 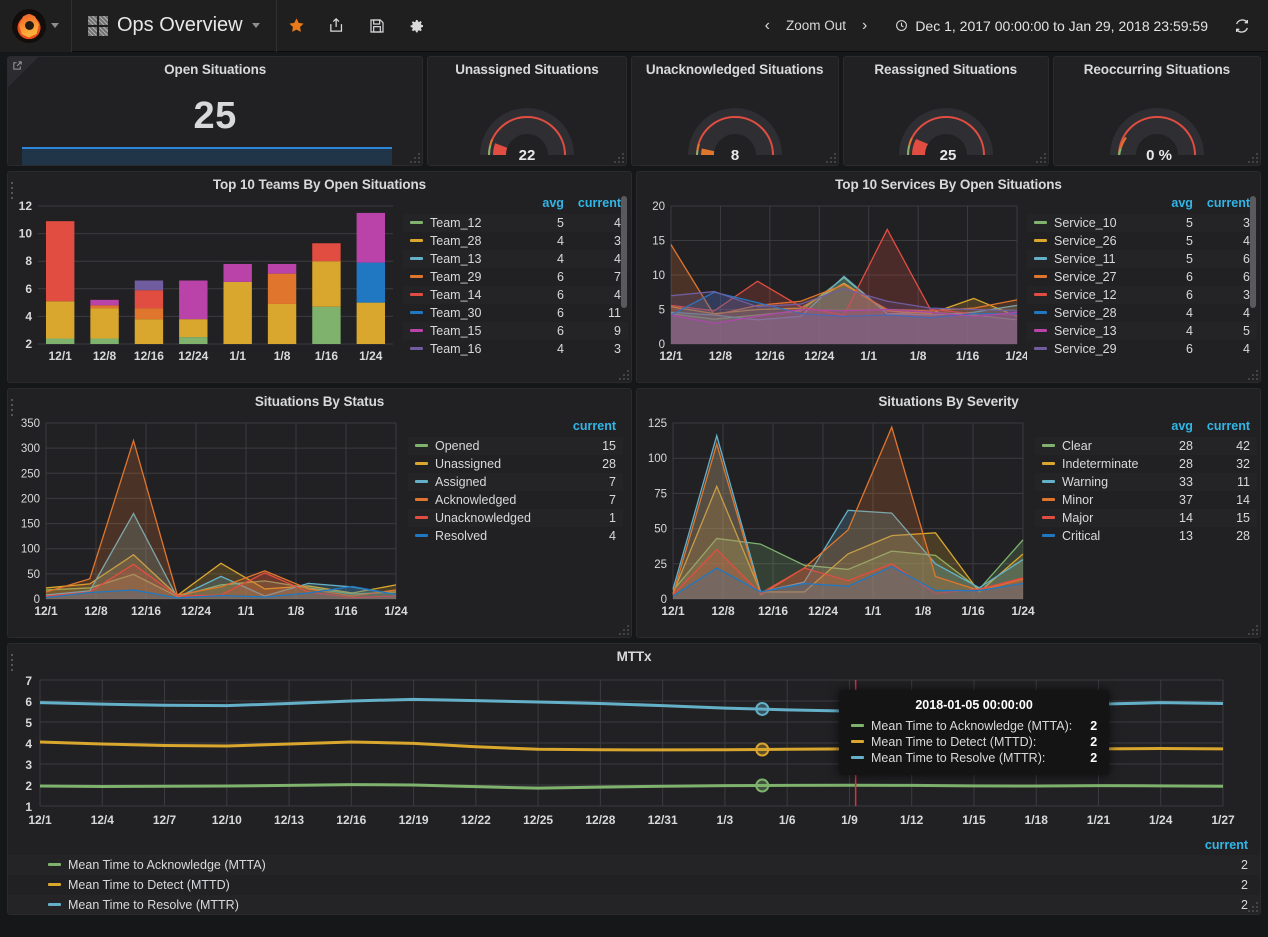 I want to click on legend-series-name: Opened, so click(x=487, y=446).